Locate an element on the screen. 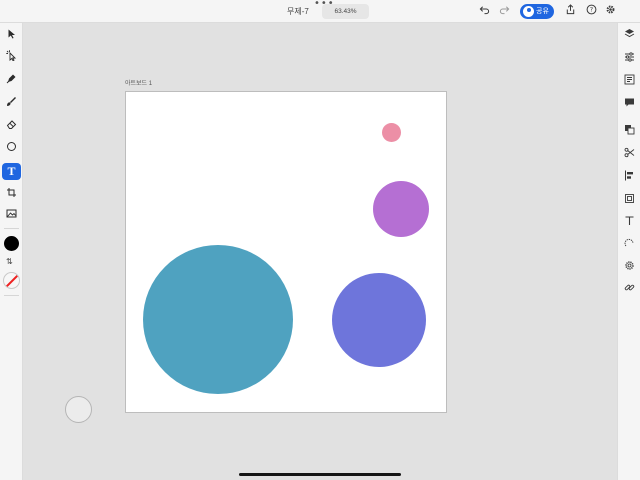 The image size is (640, 480). arrange-icon is located at coordinates (629, 131).